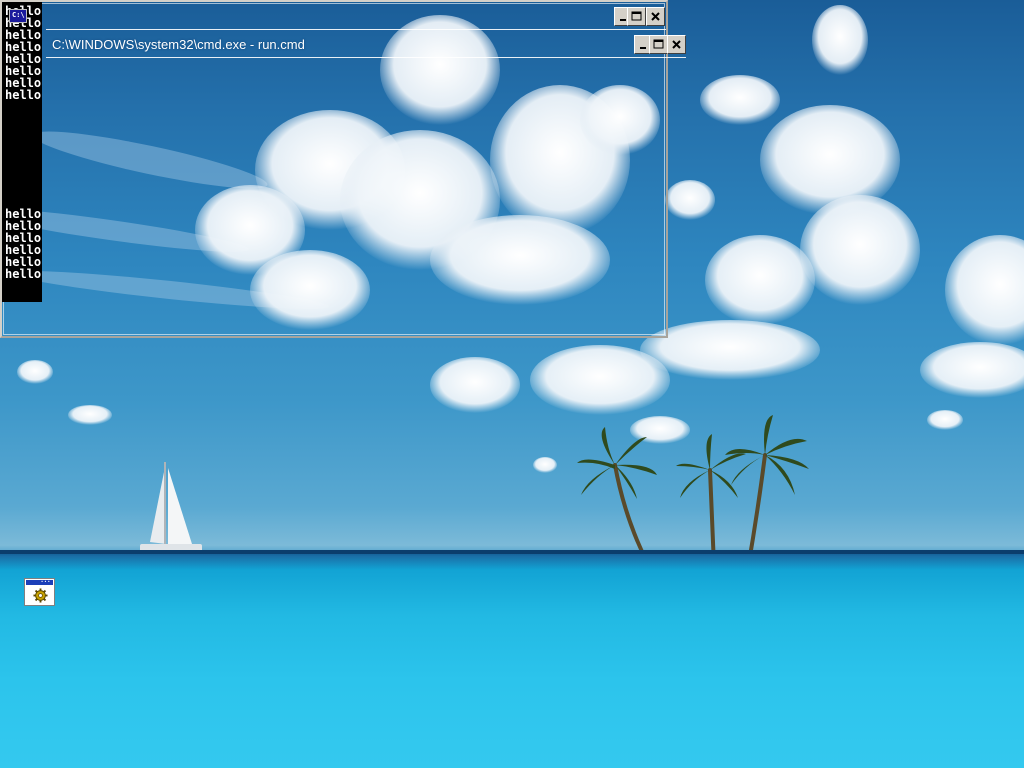 This screenshot has width=1024, height=768. Describe the element at coordinates (171, 508) in the screenshot. I see `sailboat` at that location.